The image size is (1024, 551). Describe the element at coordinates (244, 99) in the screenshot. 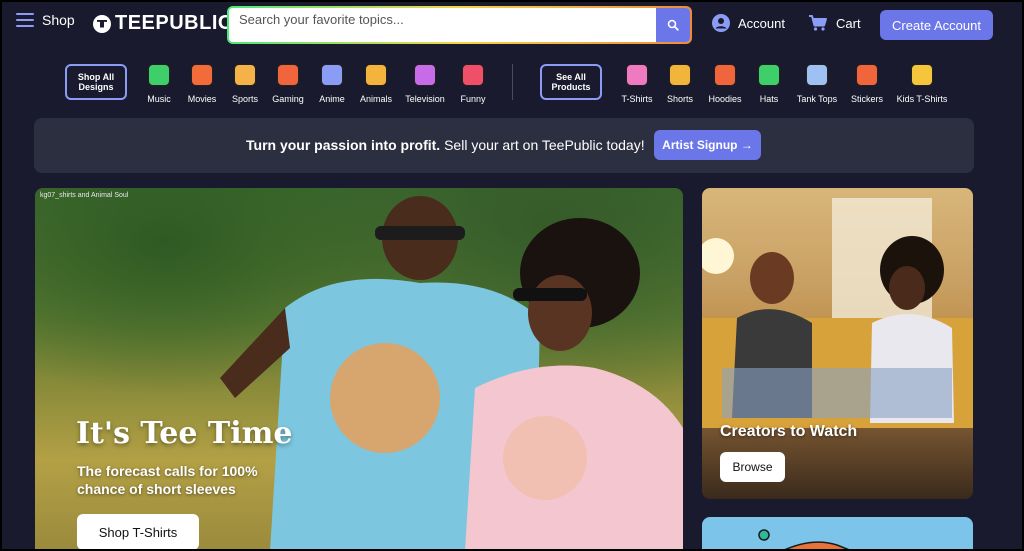

I see `category-label: Sports` at that location.